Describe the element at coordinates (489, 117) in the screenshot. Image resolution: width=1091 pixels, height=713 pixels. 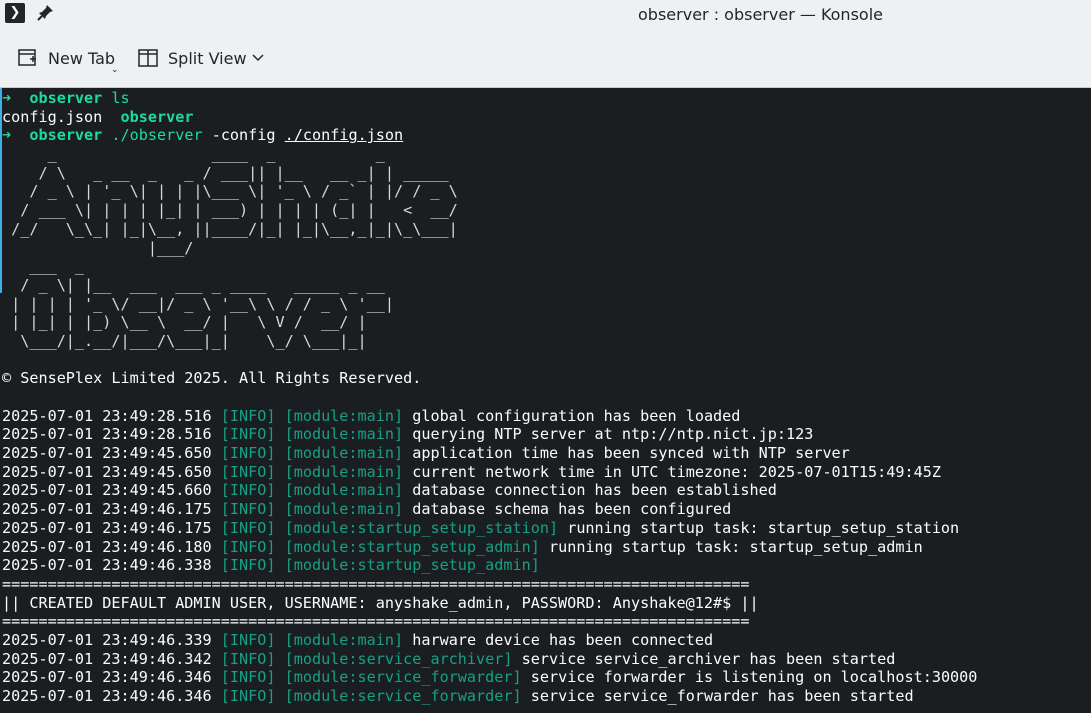
I see `ls-output-line: config.json observer` at that location.